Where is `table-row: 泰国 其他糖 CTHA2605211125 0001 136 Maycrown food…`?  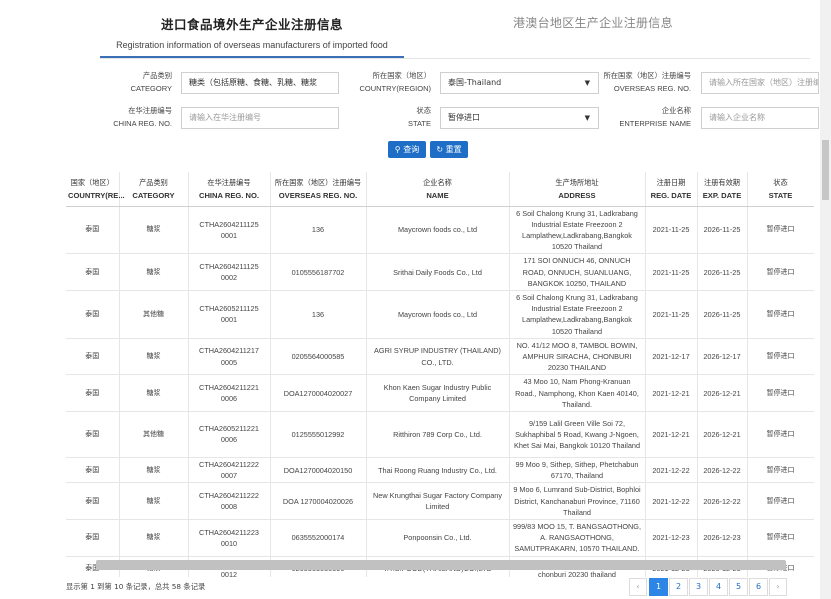
table-row: 泰国 其他糖 CTHA2605211125 0001 136 Maycrown food… is located at coordinates (440, 314).